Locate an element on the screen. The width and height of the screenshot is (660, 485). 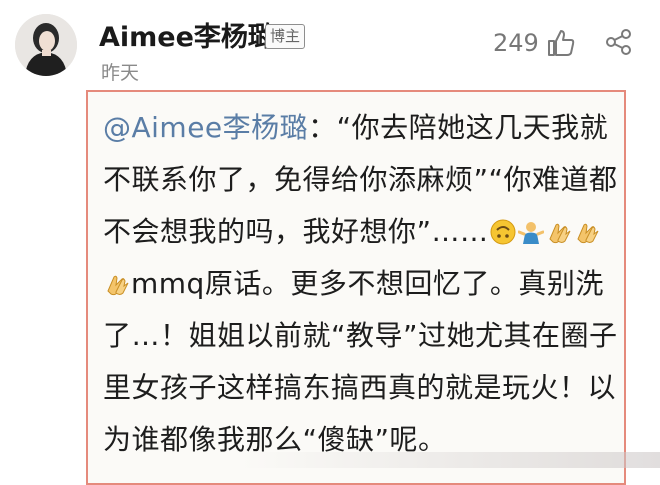
person-shrugging-emoji is located at coordinates (530, 233).